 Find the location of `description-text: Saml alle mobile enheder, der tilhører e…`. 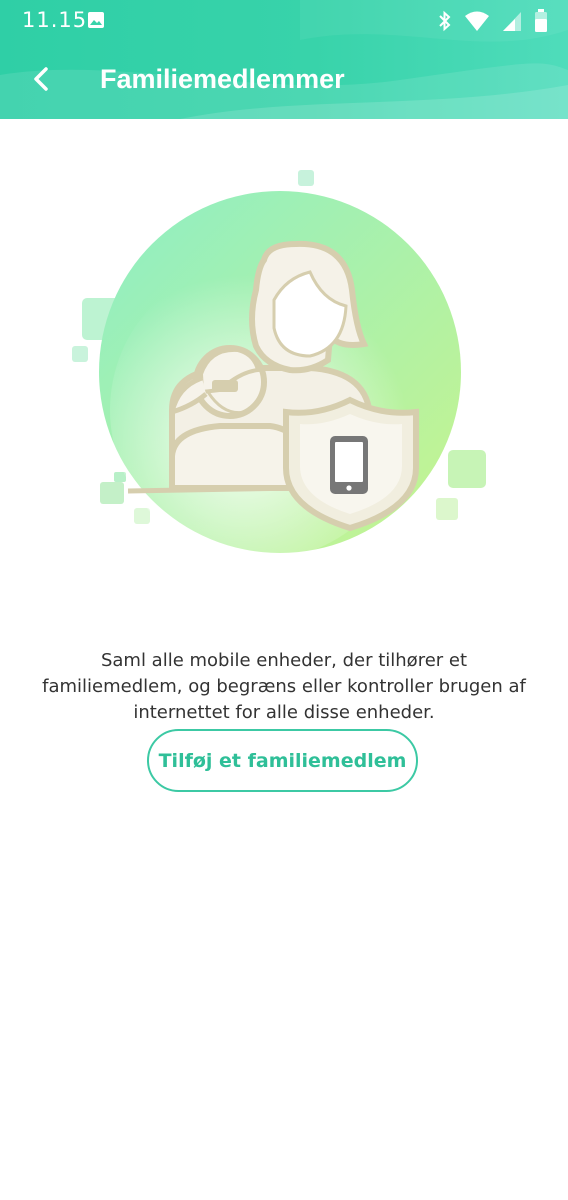

description-text: Saml alle mobile enheder, der tilhører e… is located at coordinates (284, 686).